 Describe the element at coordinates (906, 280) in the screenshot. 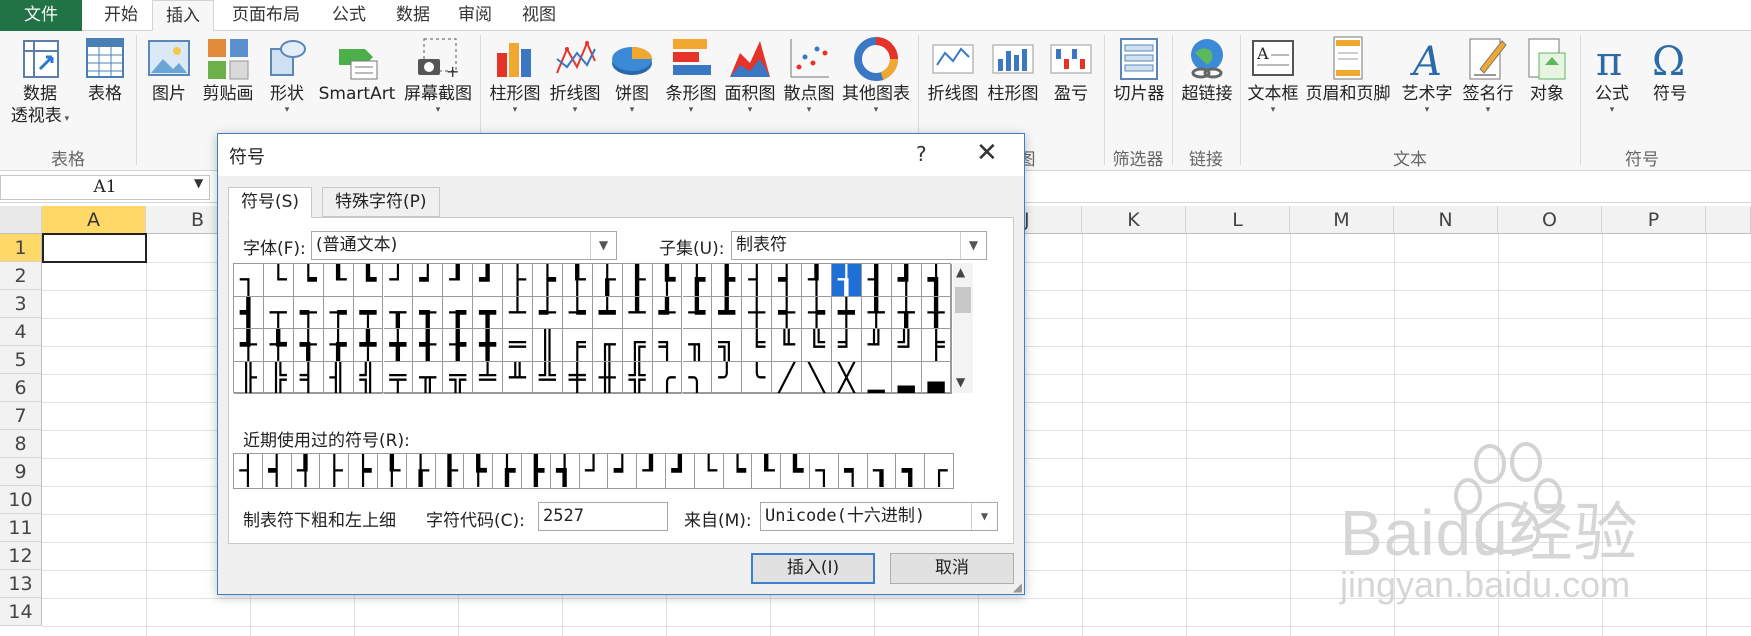

I see `symbol-cell: ┩` at that location.